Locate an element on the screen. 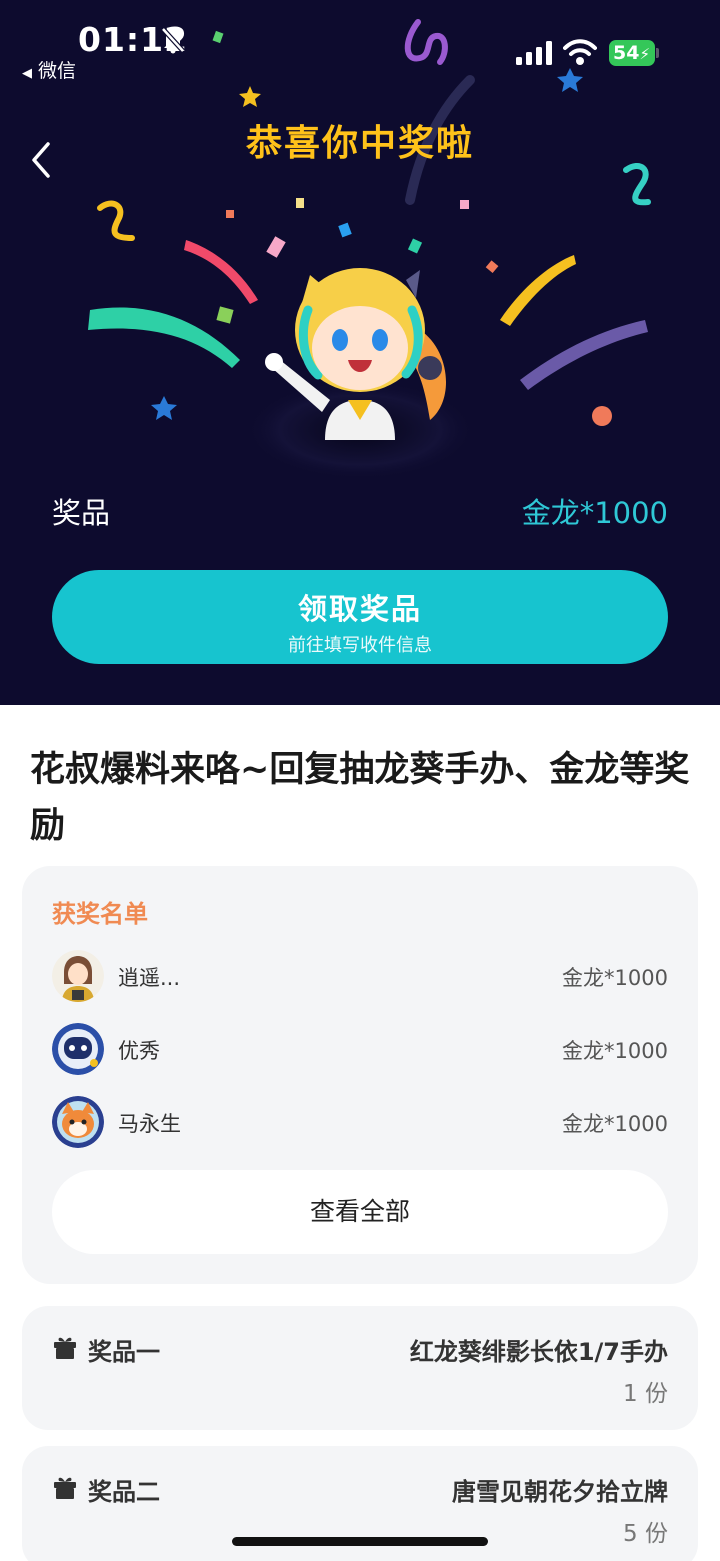 The height and width of the screenshot is (1561, 720). back-to-wechat-link: ◀ 微信 is located at coordinates (49, 69).